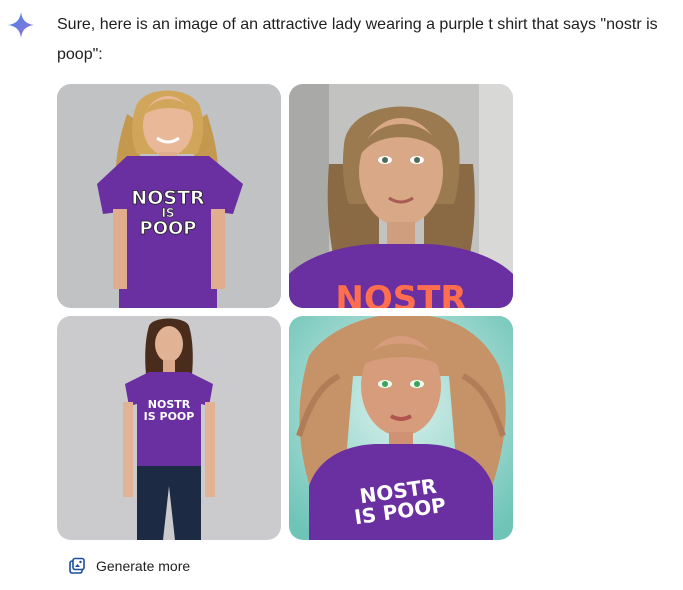 This screenshot has width=683, height=590. What do you see at coordinates (77, 565) in the screenshot?
I see `image-stack-icon` at bounding box center [77, 565].